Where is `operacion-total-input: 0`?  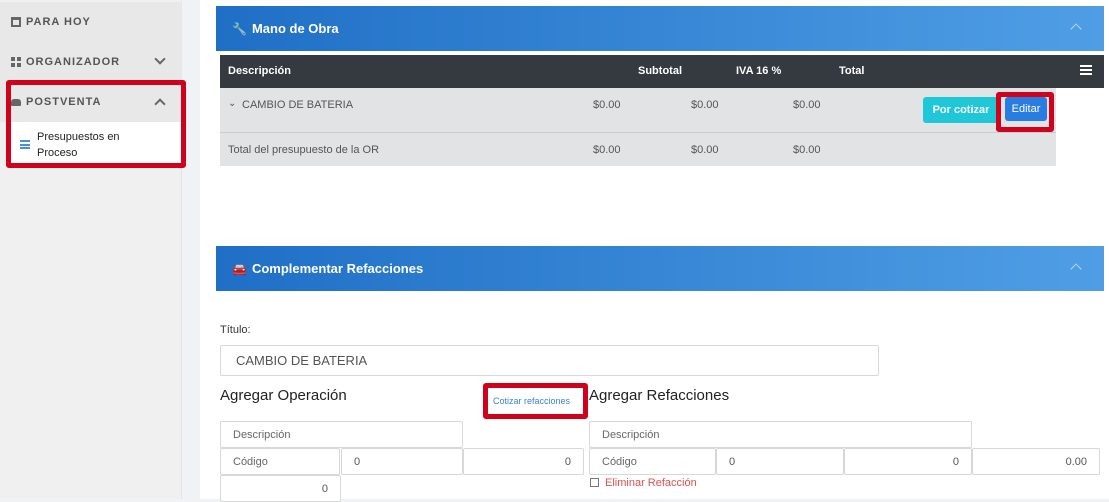
operacion-total-input: 0 is located at coordinates (280, 488).